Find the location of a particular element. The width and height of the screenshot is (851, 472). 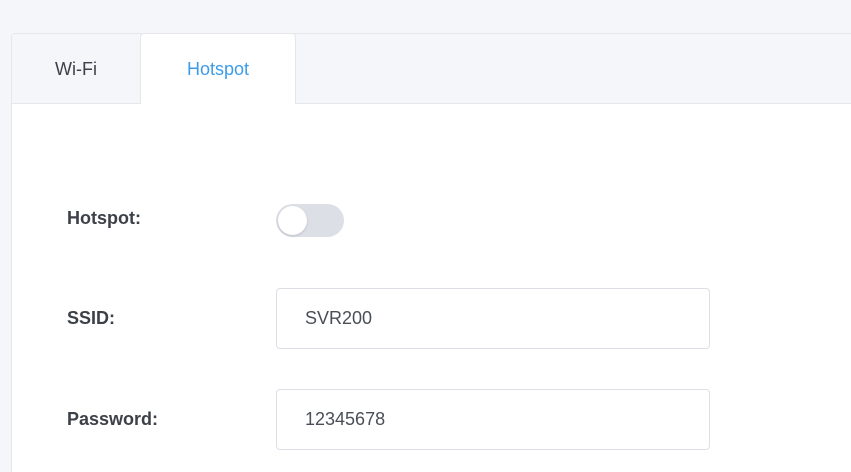

tab-wifi-label: Wi-Fi is located at coordinates (76, 68).